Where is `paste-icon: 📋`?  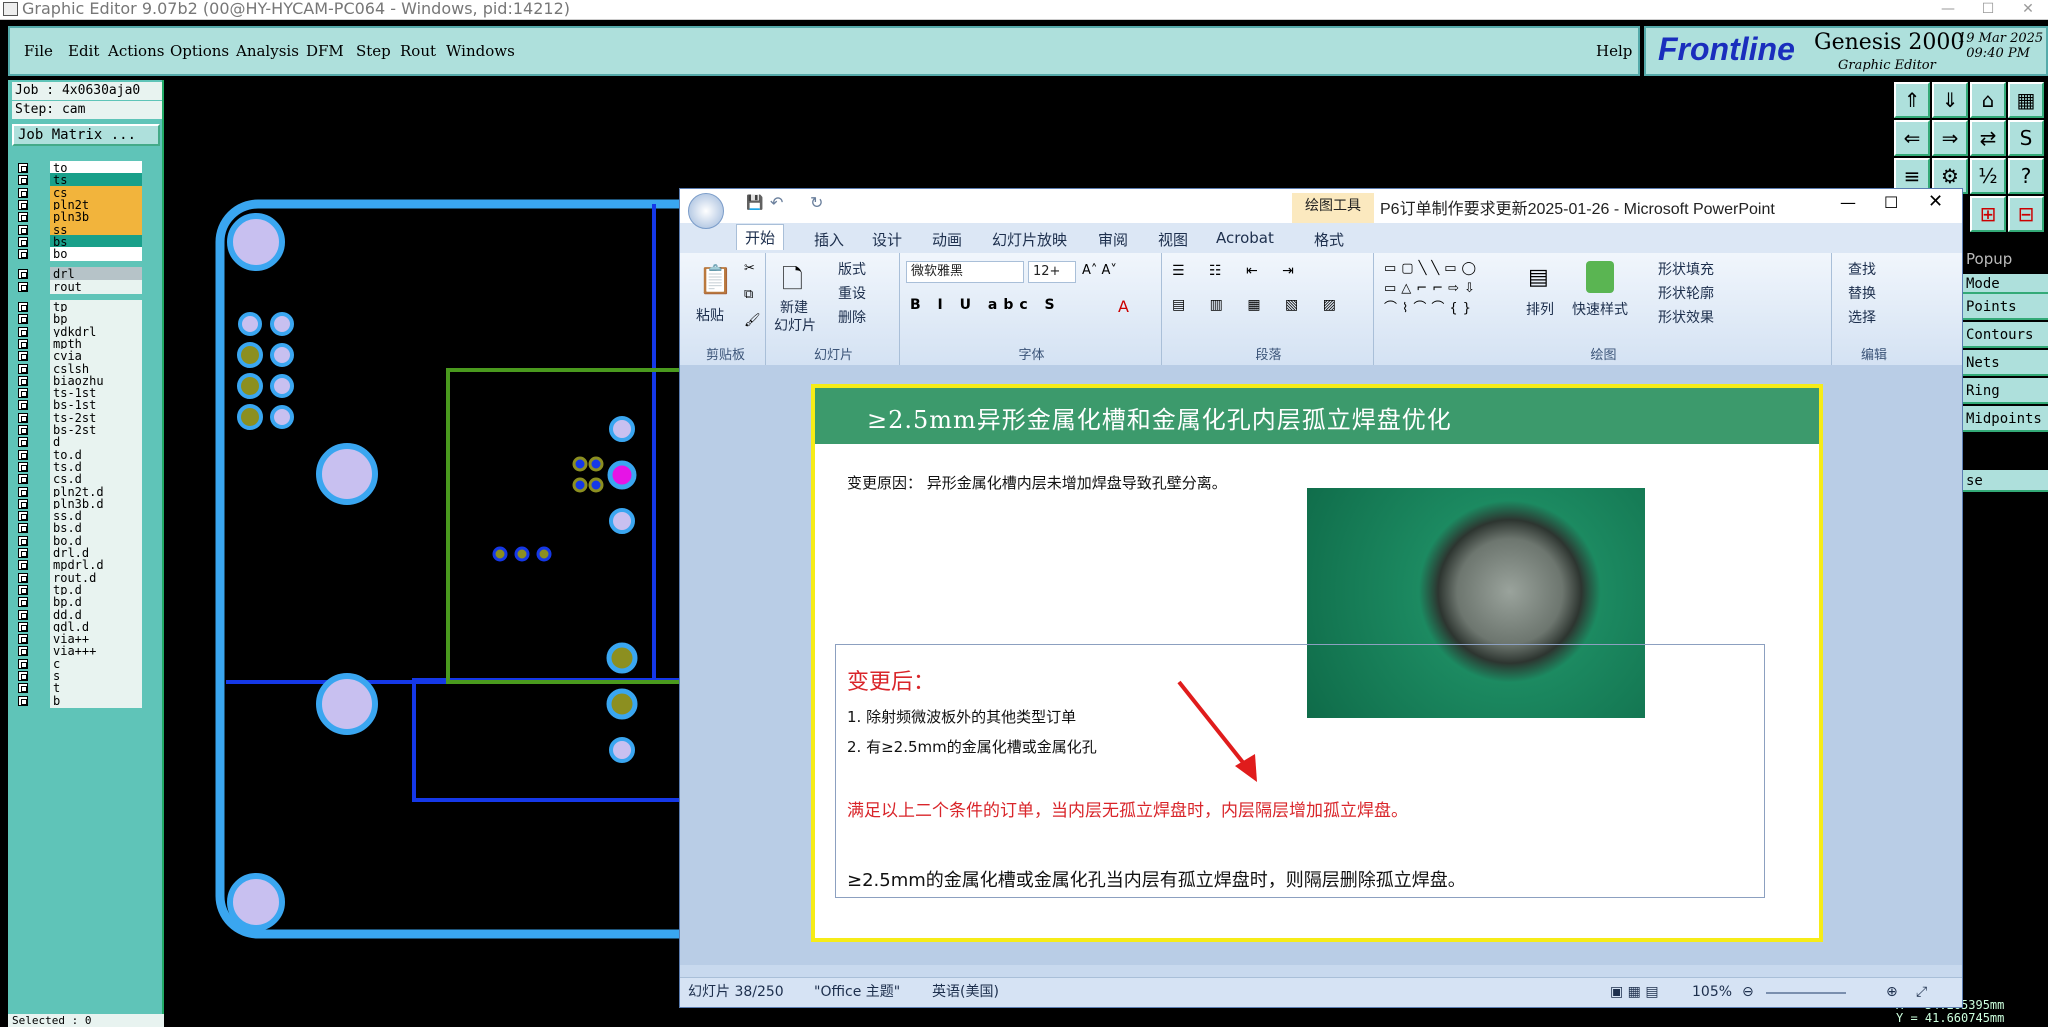 paste-icon: 📋 is located at coordinates (715, 279).